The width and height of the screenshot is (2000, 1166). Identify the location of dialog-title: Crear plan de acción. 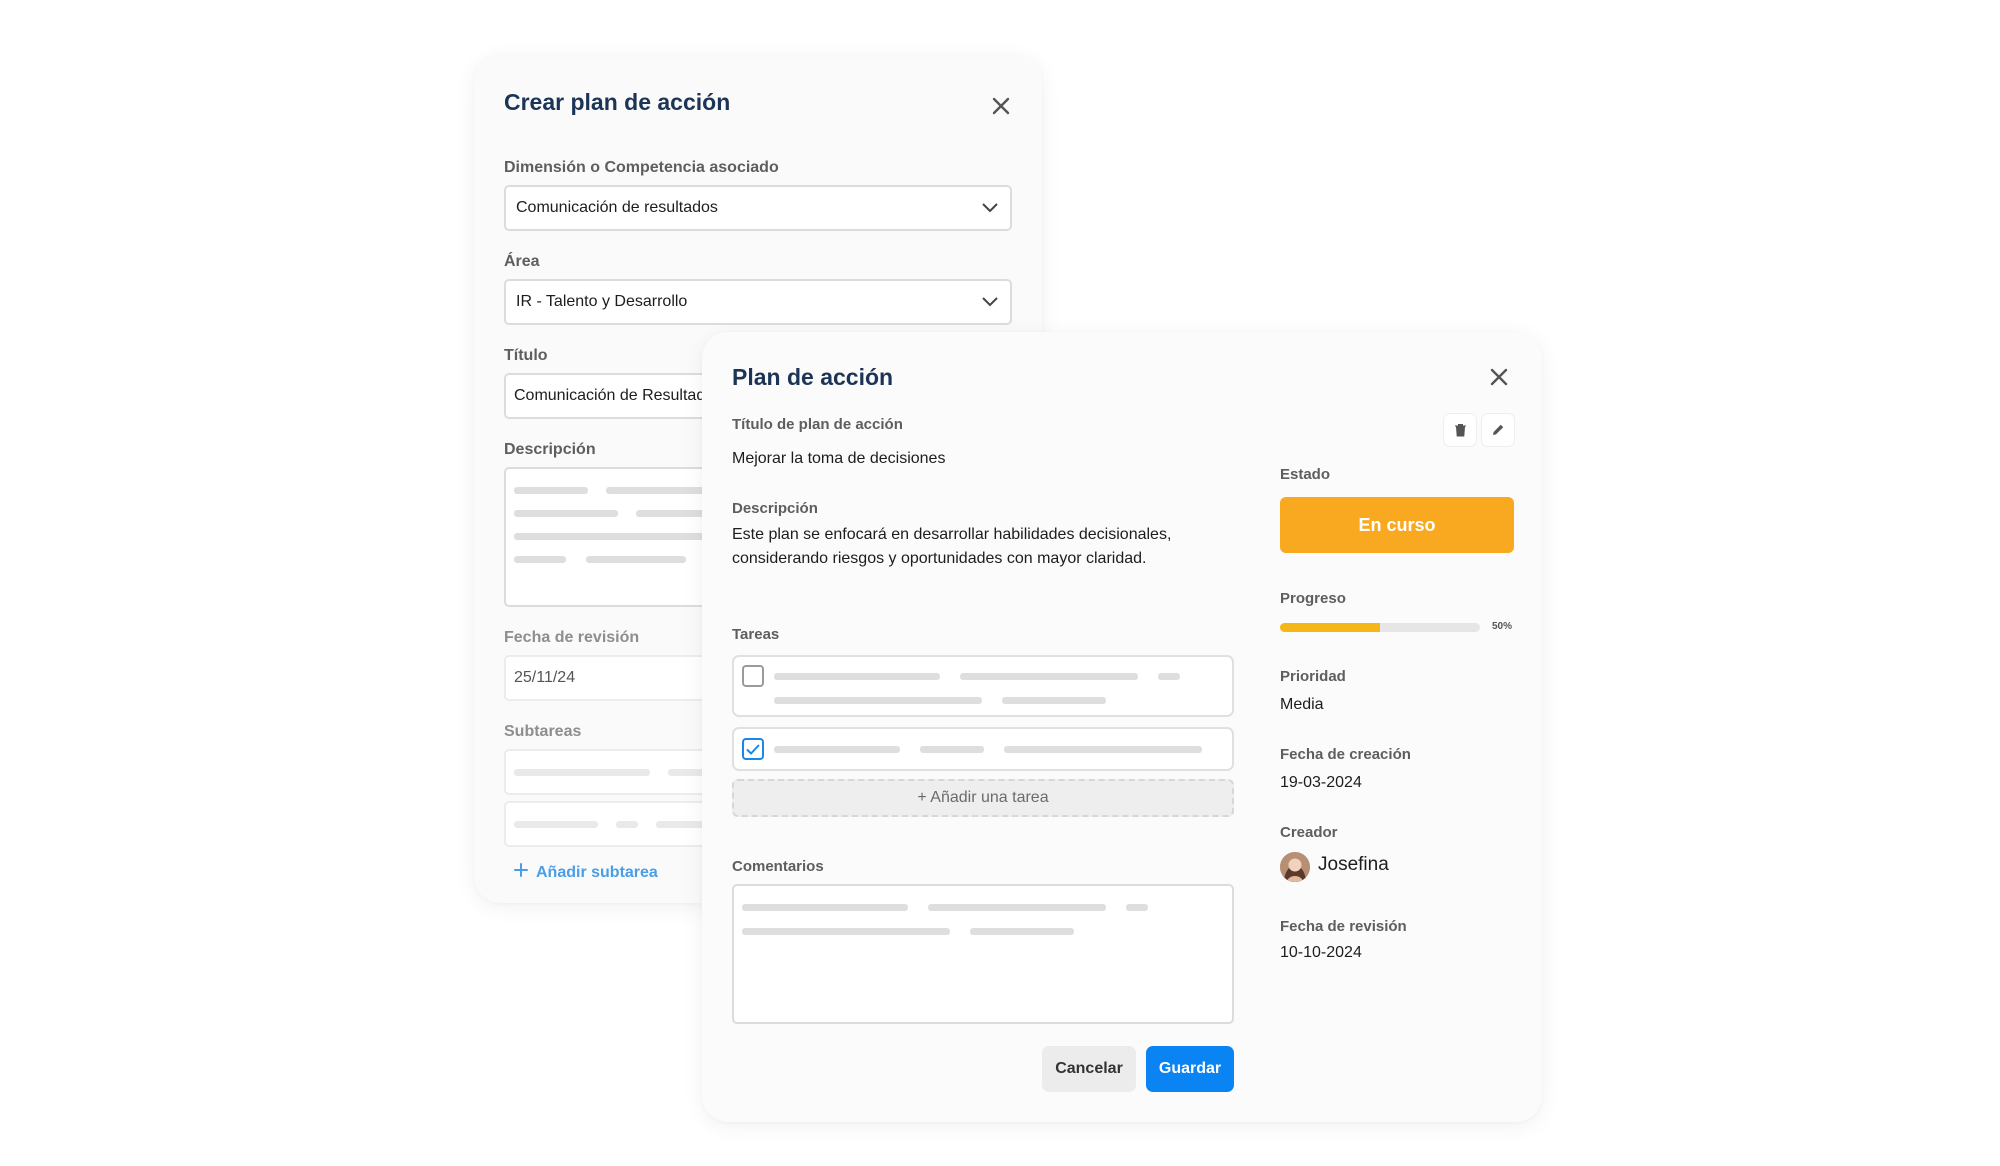
(617, 102).